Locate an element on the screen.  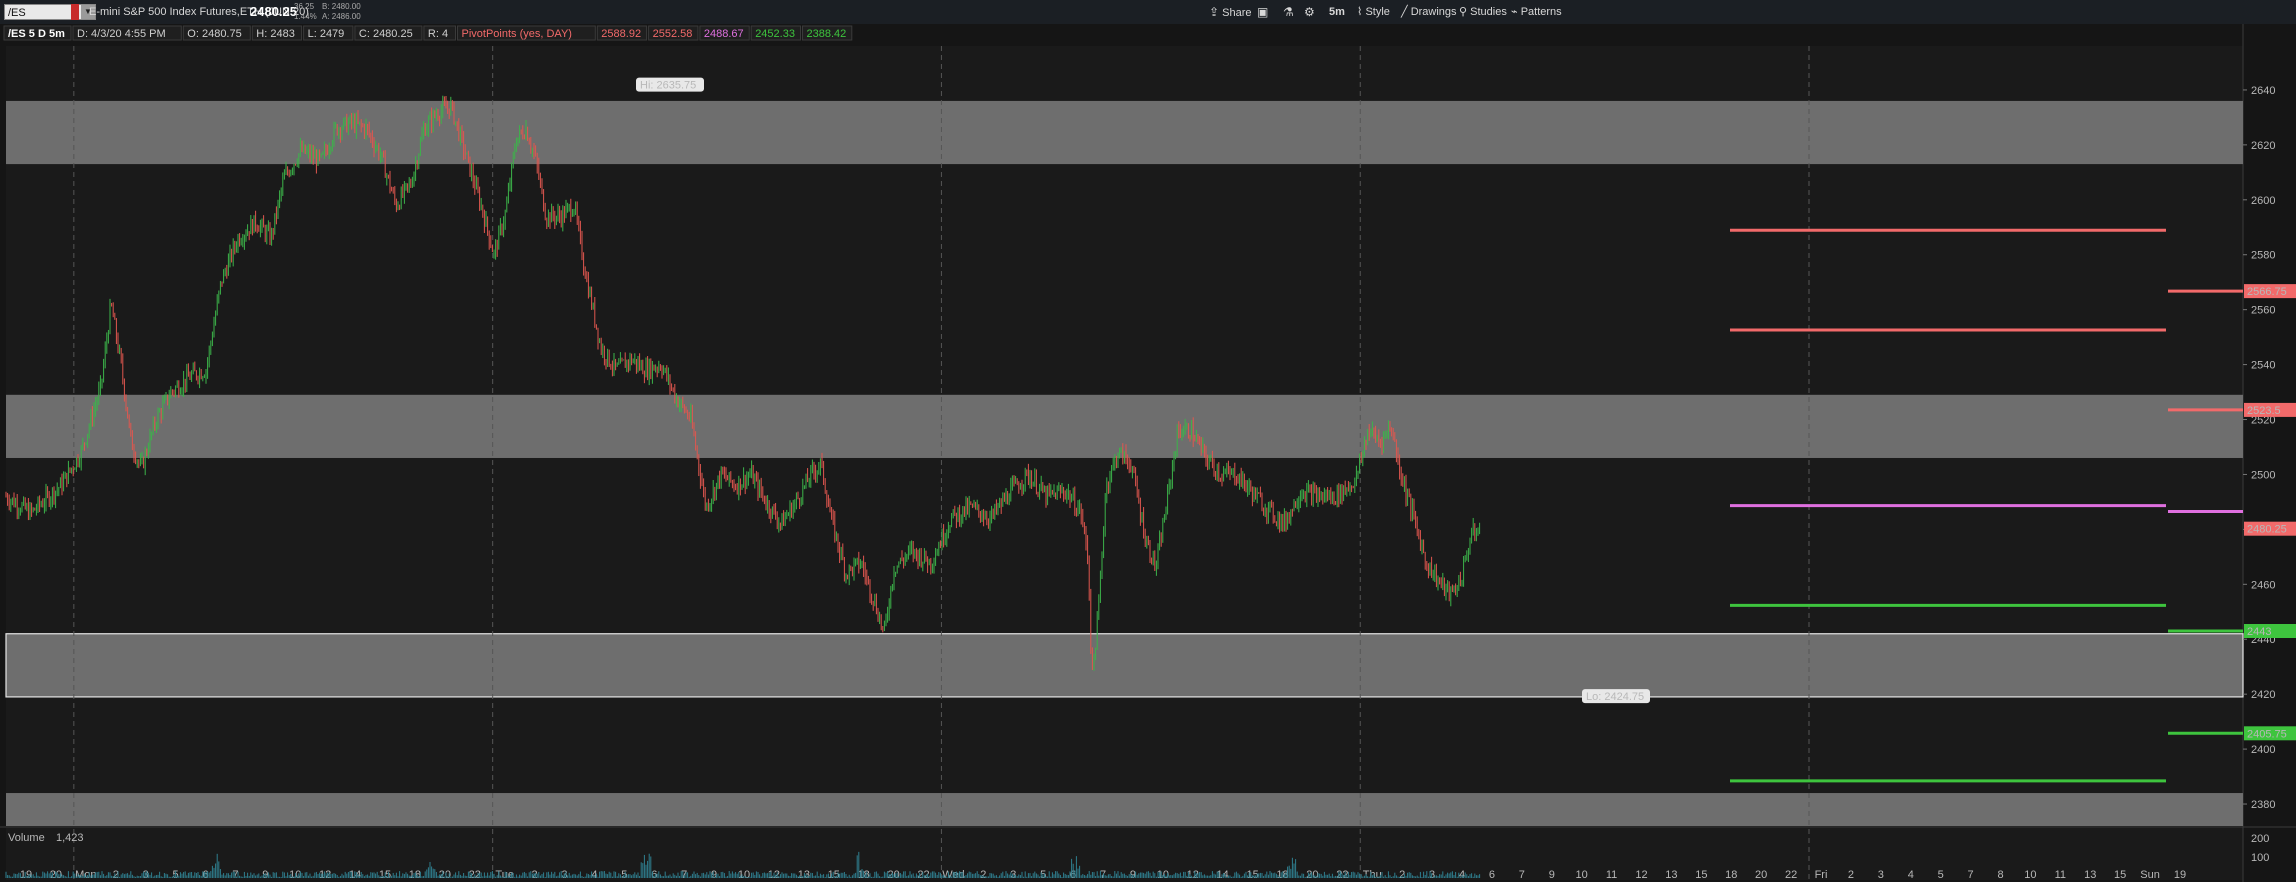
x-tick-label: 3 is located at coordinates (1881, 875).